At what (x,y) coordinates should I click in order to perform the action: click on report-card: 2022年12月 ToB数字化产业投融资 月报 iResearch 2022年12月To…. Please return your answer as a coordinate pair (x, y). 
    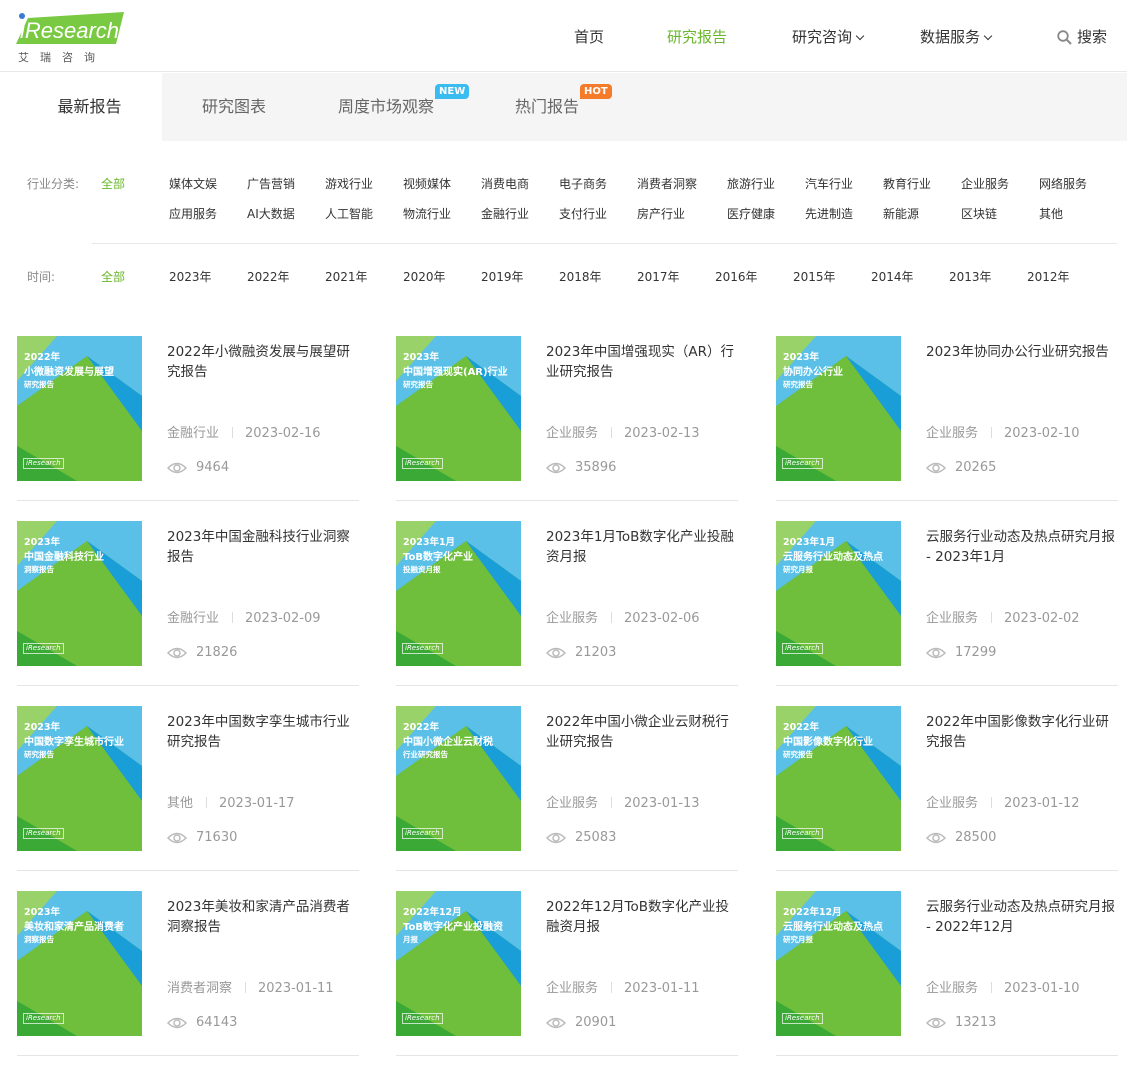
    Looking at the image, I should click on (567, 973).